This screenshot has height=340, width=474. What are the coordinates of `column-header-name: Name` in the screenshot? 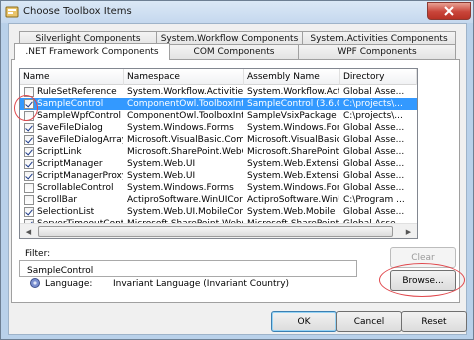 It's located at (72, 77).